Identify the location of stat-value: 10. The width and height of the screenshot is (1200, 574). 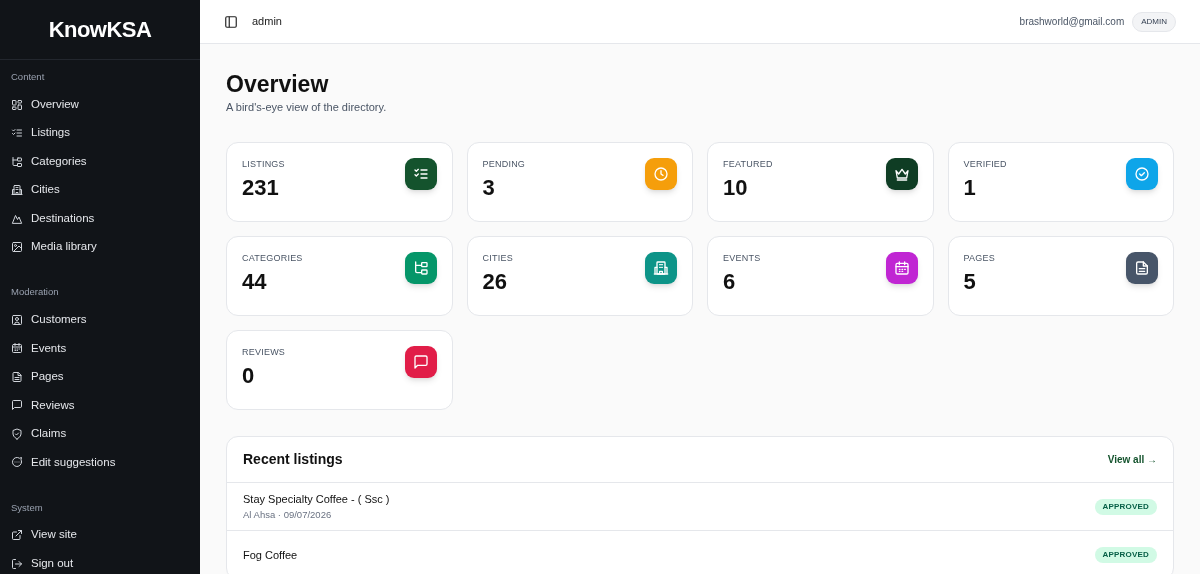
(736, 187).